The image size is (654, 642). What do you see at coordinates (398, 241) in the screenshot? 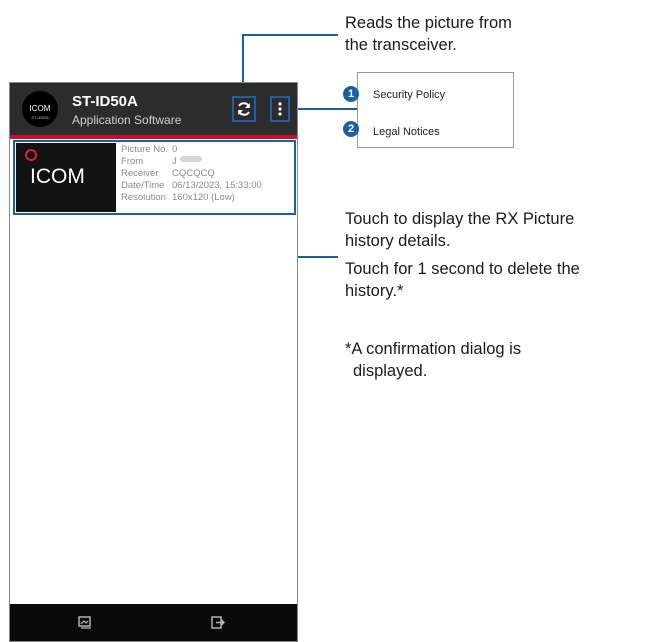
I see `history-callout-line2: history details.` at bounding box center [398, 241].